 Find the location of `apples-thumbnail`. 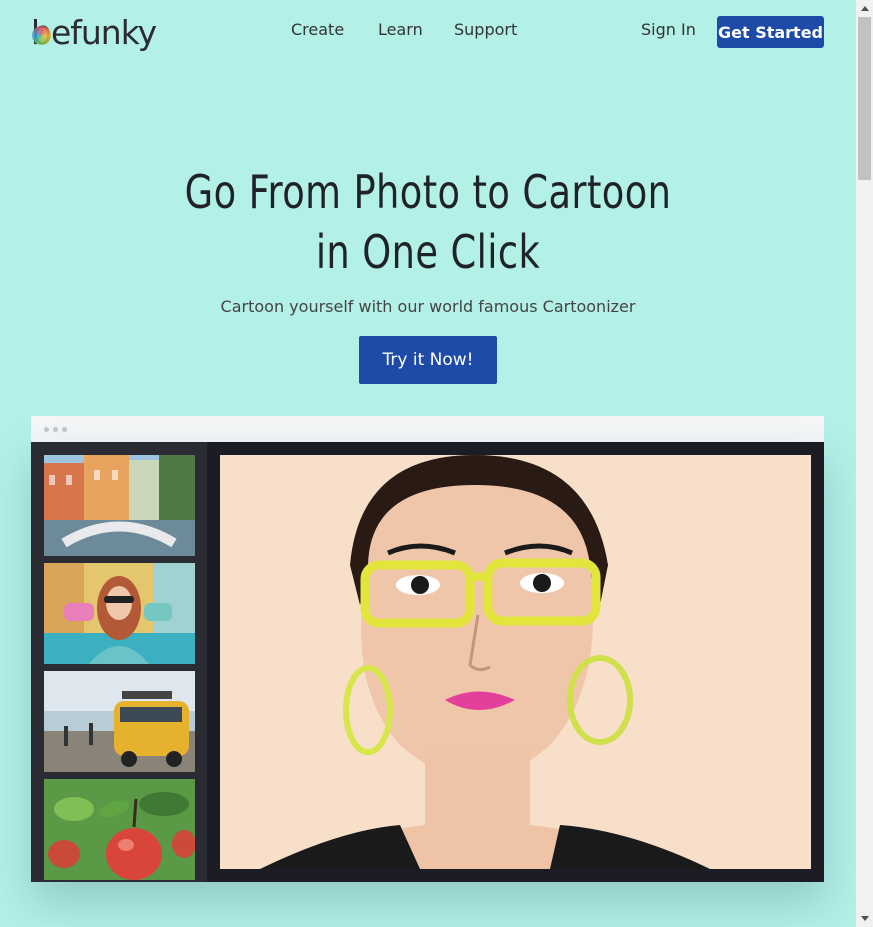

apples-thumbnail is located at coordinates (119, 829).